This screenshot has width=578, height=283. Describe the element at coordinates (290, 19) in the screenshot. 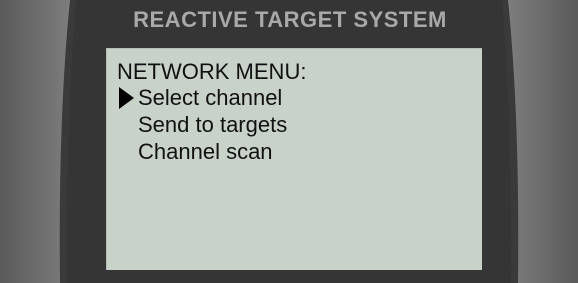

I see `brand-label: REACTIVE TARGET SYSTEM` at that location.